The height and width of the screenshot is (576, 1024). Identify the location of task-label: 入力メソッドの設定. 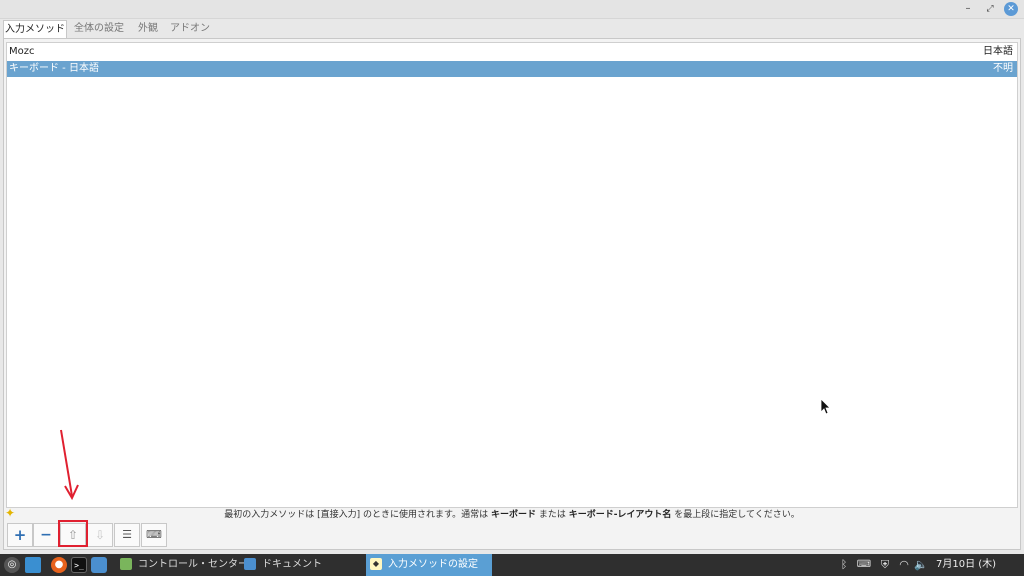
(433, 564).